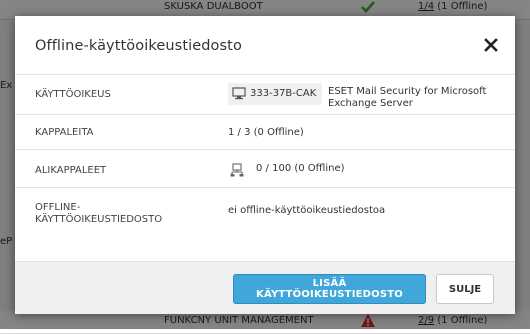 Image resolution: width=530 pixels, height=334 pixels. Describe the element at coordinates (71, 170) in the screenshot. I see `subunits-label: ALIKAPPALEET` at that location.